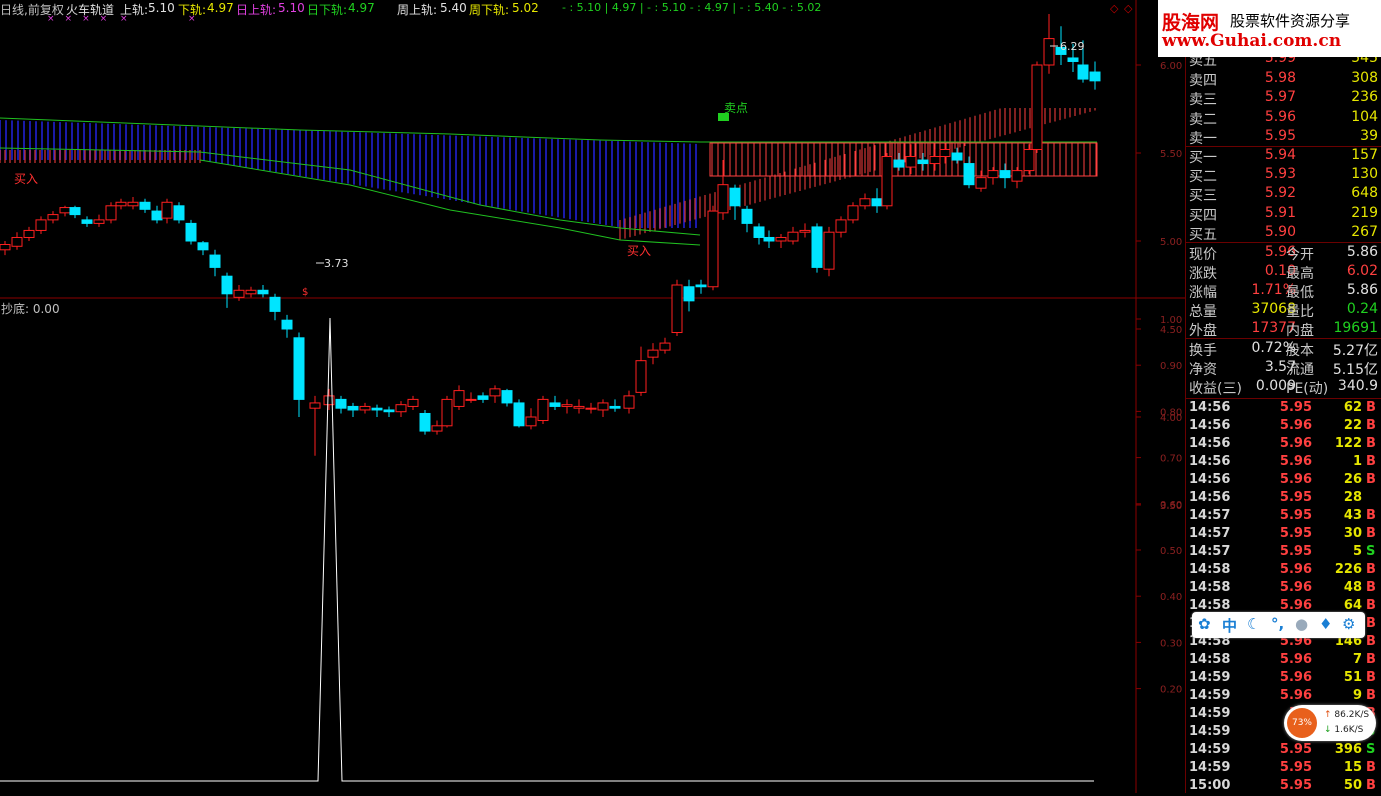 Image resolution: width=1381 pixels, height=796 pixels. Describe the element at coordinates (1171, 366) in the screenshot. I see `sub-tick-label: 0.90` at that location.